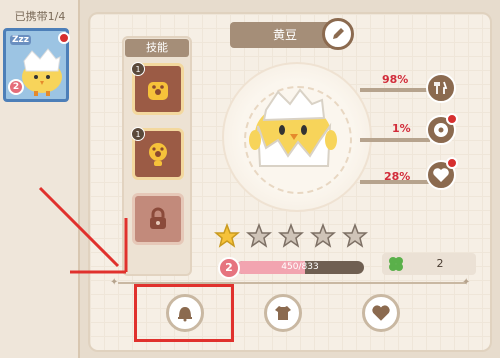 The width and height of the screenshot is (500, 358). I want to click on pawprint-bag-icon, so click(158, 91).